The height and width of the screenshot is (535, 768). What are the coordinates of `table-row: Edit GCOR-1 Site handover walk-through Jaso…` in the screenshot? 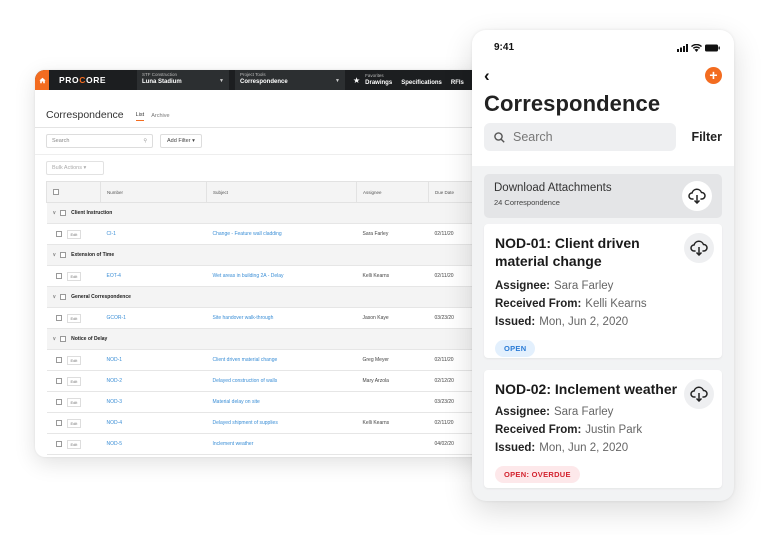 It's located at (270, 318).